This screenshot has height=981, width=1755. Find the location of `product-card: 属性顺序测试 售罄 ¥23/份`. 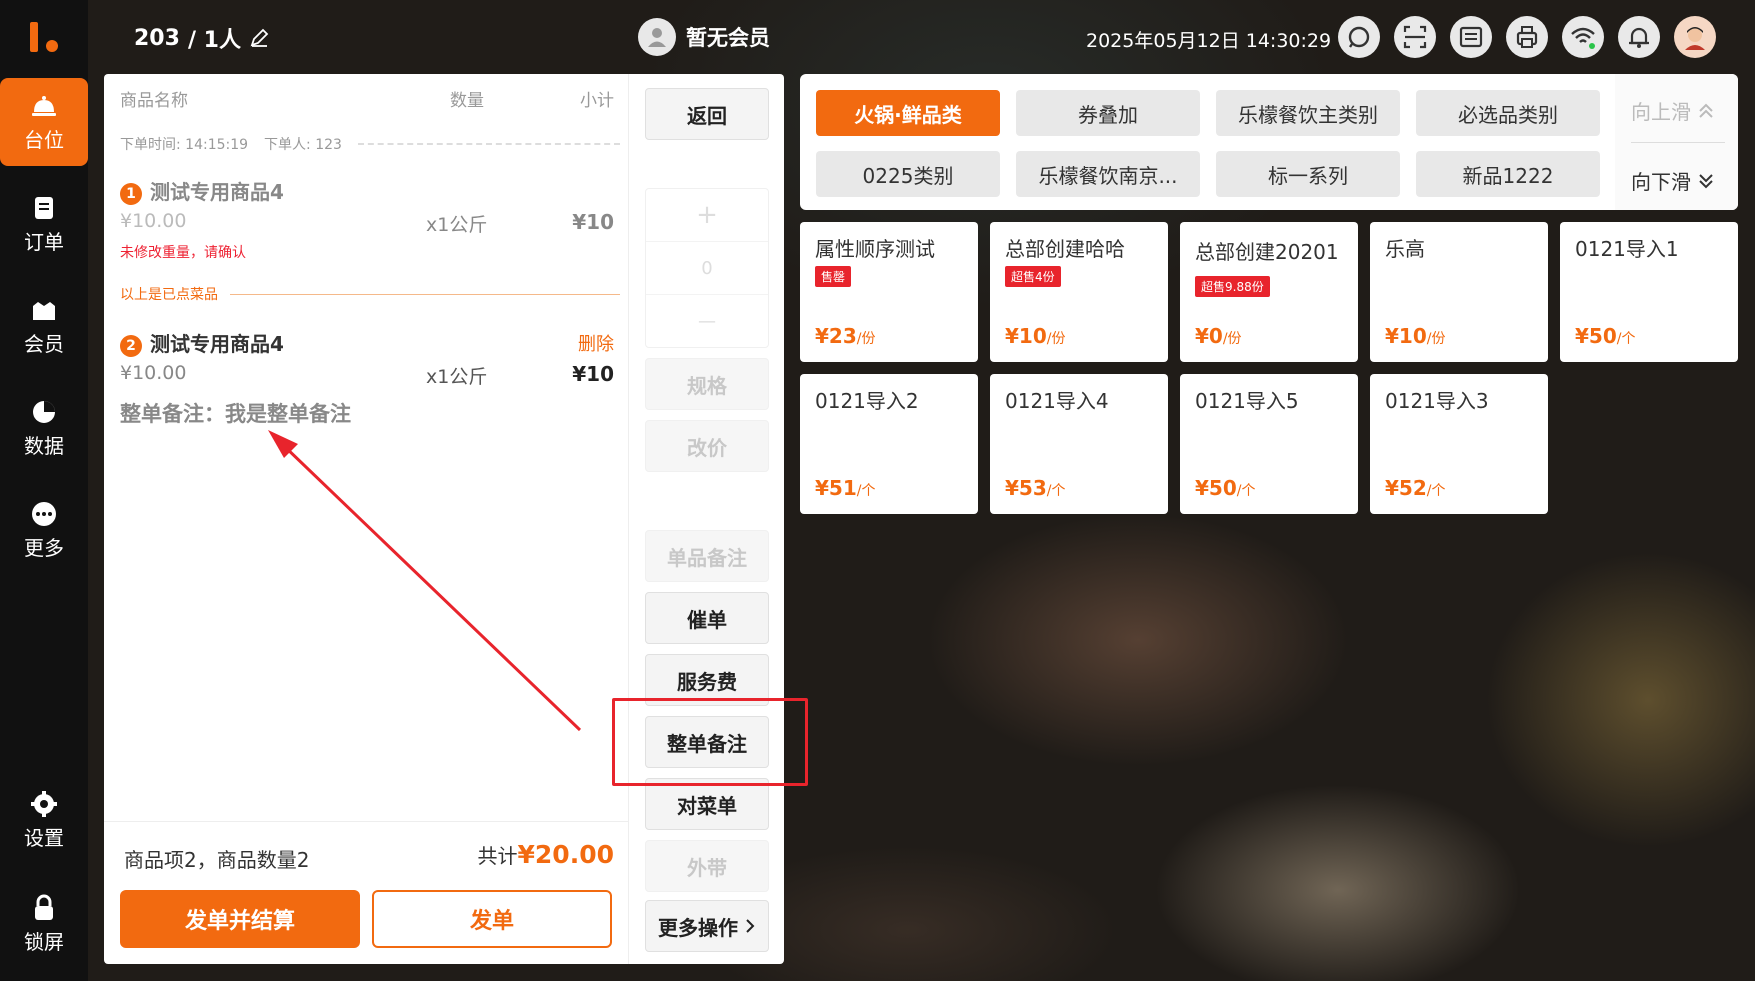

product-card: 属性顺序测试 售罄 ¥23/份 is located at coordinates (889, 292).